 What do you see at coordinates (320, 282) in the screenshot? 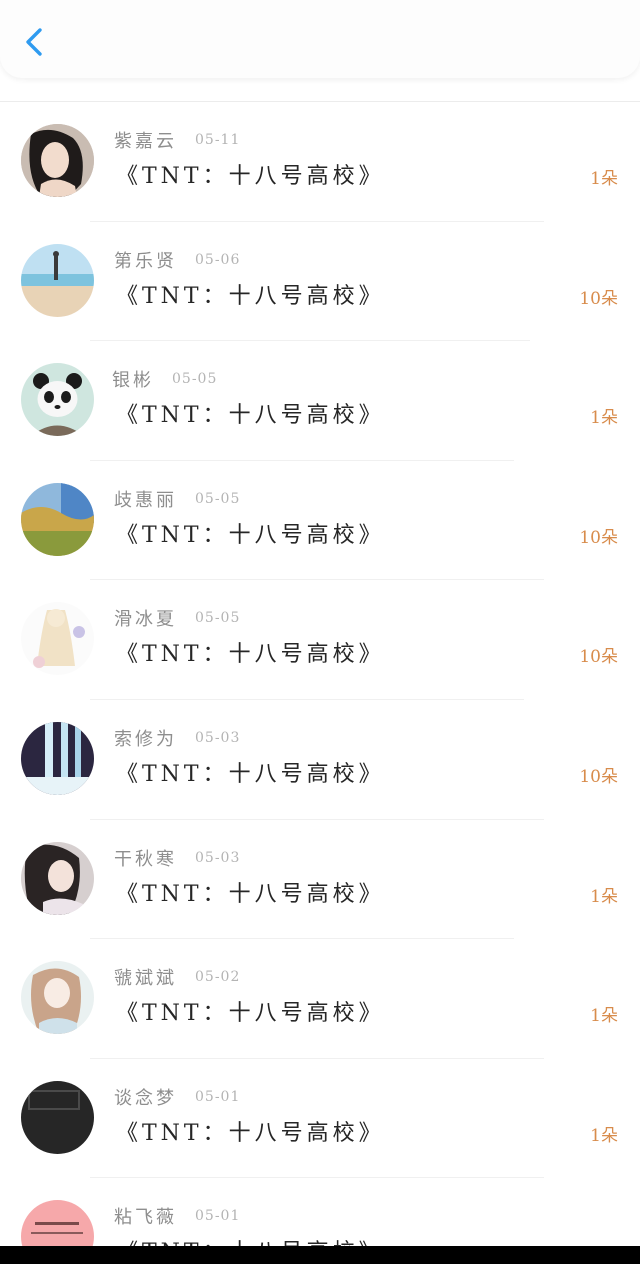
I see `list-item: 第乐贤 05-06 《TNT：十八号高校》 10朵` at bounding box center [320, 282].